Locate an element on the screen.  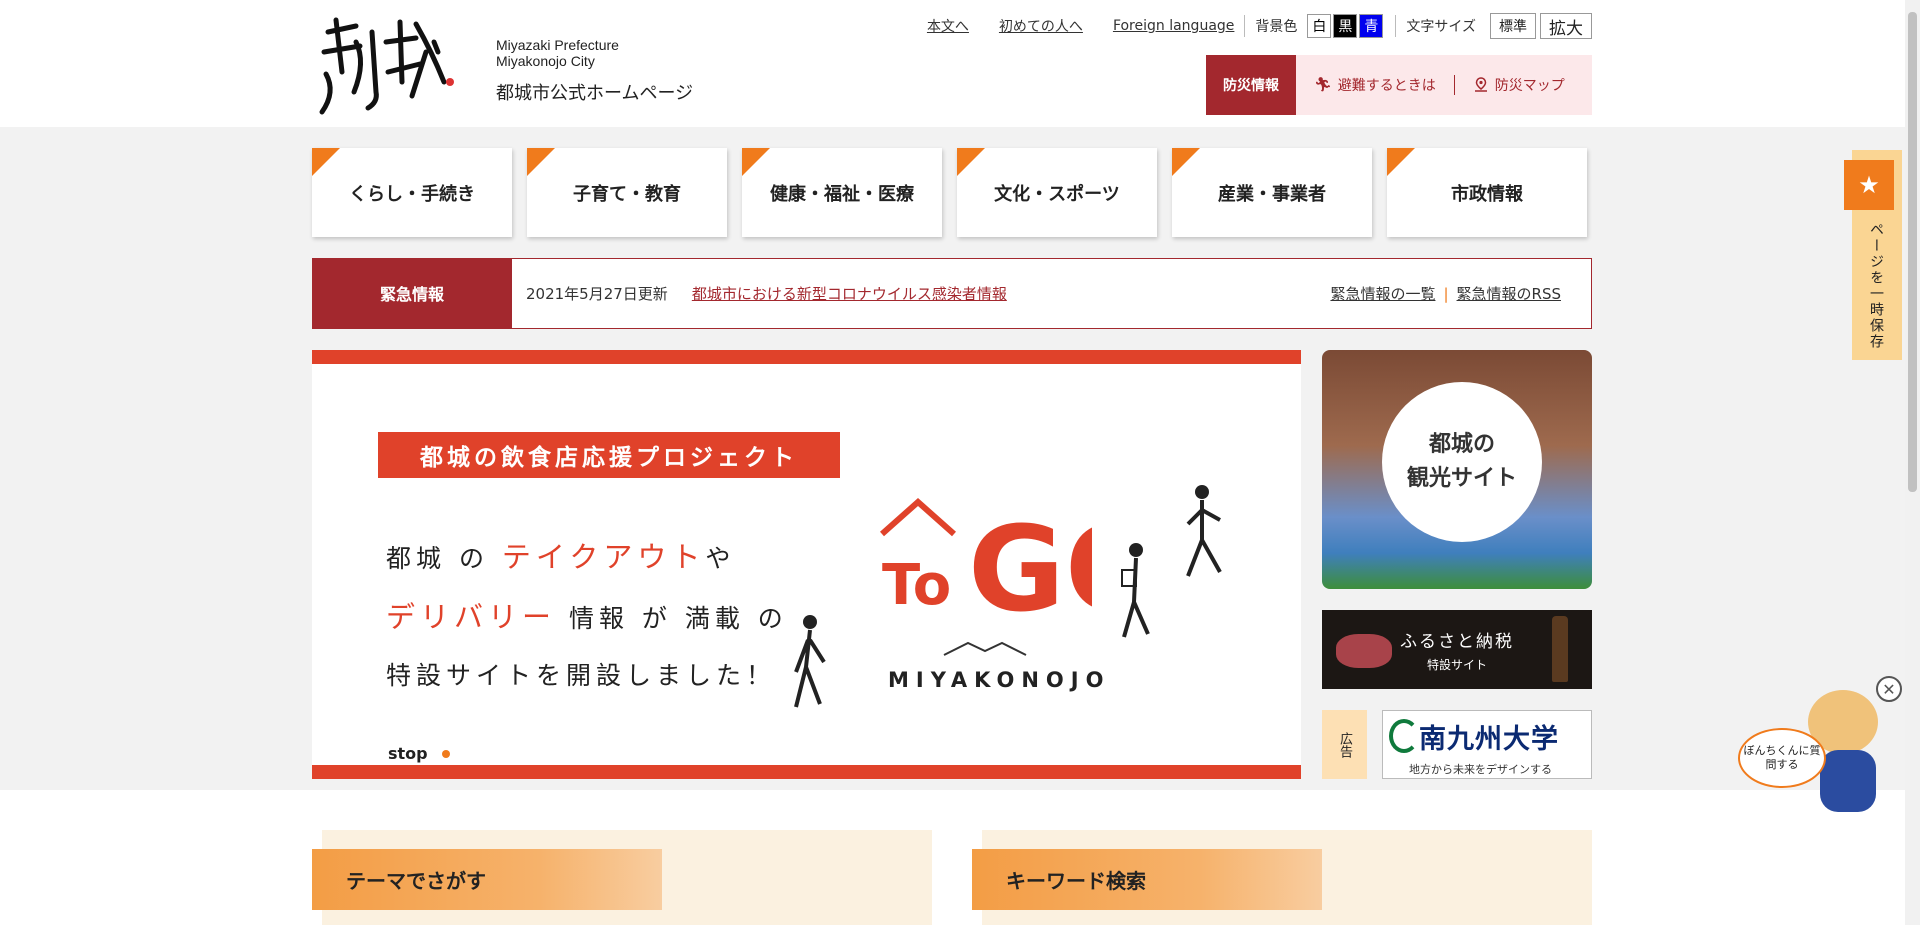
nav-city-admin: 市政情報 is located at coordinates (1487, 192).